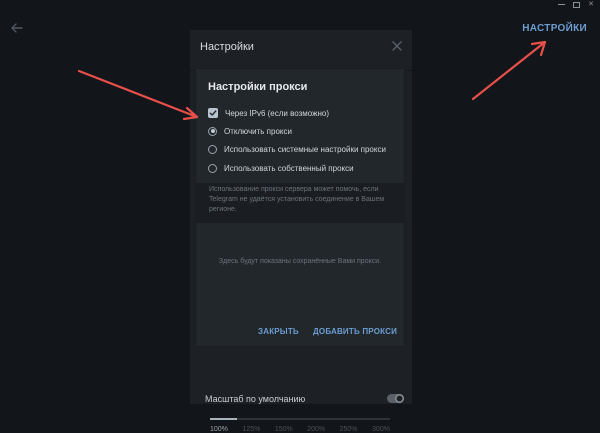 The height and width of the screenshot is (433, 600). What do you see at coordinates (316, 429) in the screenshot?
I see `scale-tick: 200%` at bounding box center [316, 429].